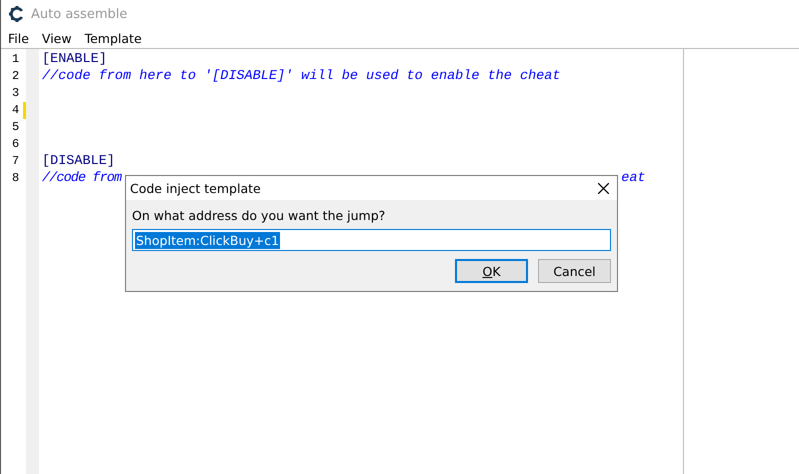 The height and width of the screenshot is (474, 799). What do you see at coordinates (113, 38) in the screenshot?
I see `menu-item: Template` at bounding box center [113, 38].